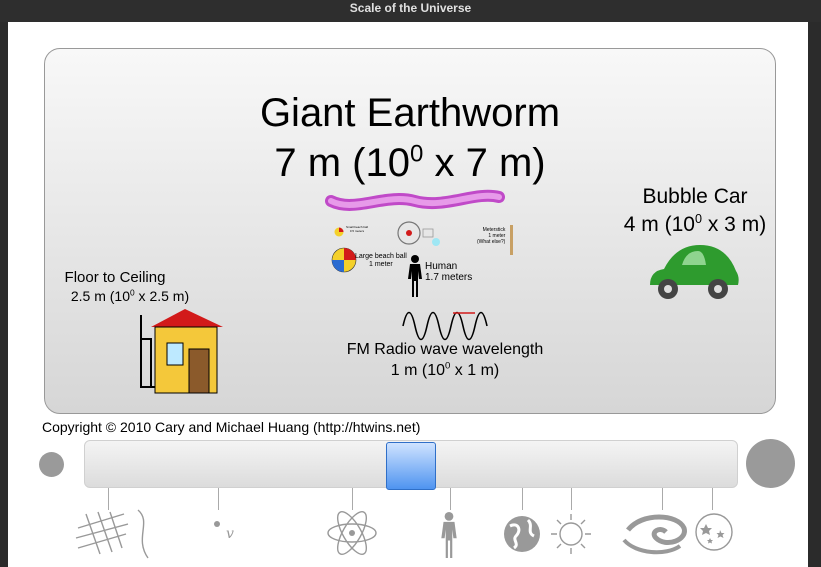  What do you see at coordinates (51, 464) in the screenshot?
I see `zoom-in-button` at bounding box center [51, 464].